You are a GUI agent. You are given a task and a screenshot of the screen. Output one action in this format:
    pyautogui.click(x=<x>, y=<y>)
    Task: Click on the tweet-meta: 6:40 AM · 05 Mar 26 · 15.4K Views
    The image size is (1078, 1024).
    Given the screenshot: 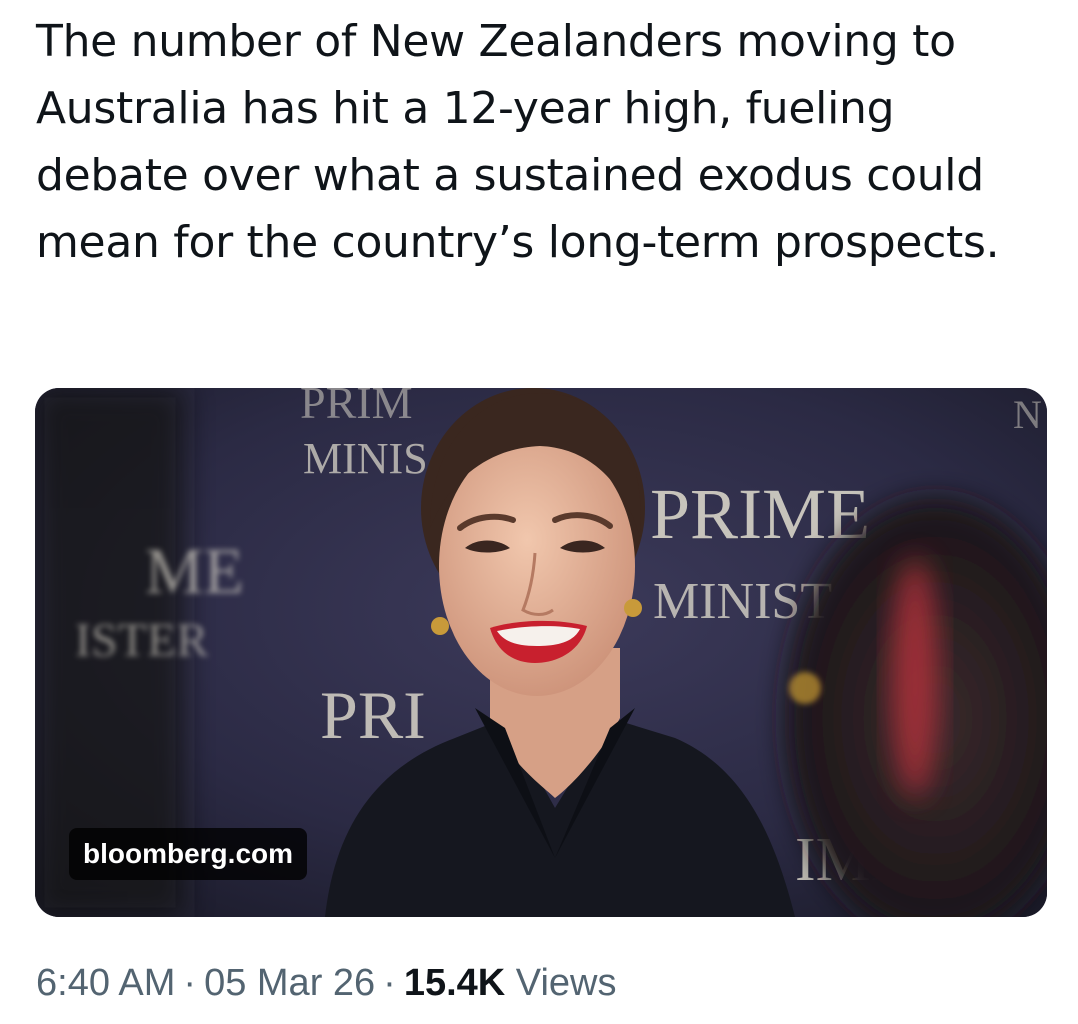 What is the action you would take?
    pyautogui.click(x=326, y=983)
    